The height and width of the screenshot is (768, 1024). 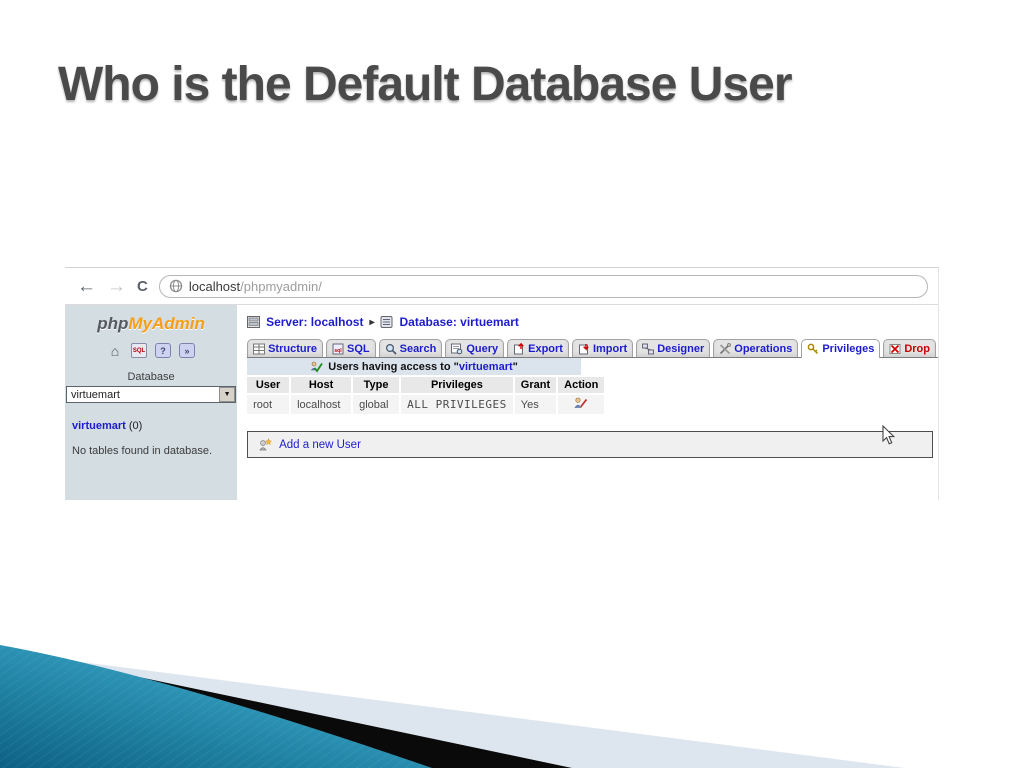 What do you see at coordinates (841, 348) in the screenshot?
I see `tab-privileges: Privileges` at bounding box center [841, 348].